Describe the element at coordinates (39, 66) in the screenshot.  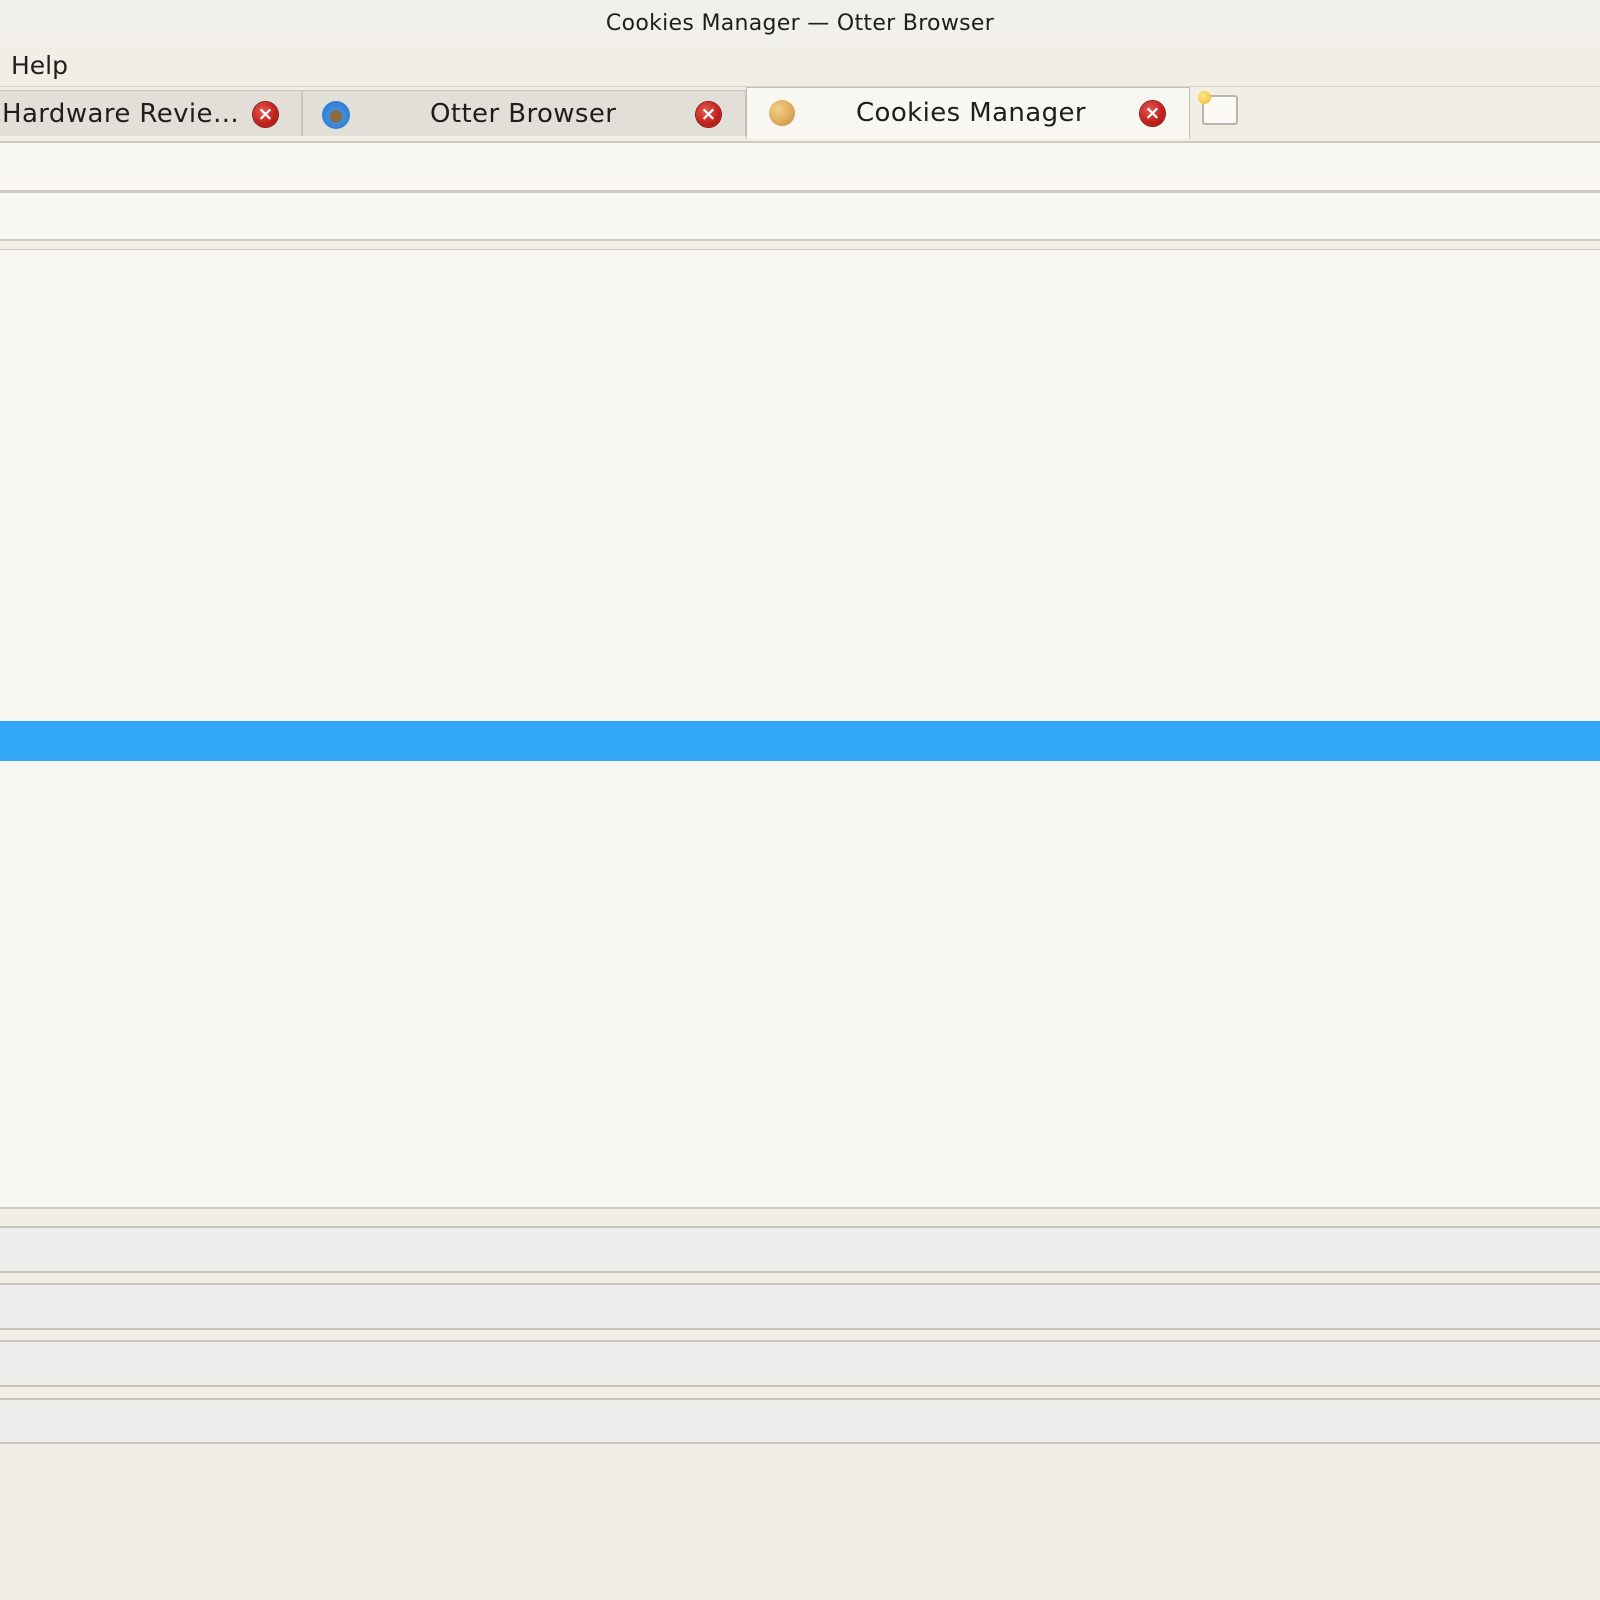
I see `menu-help: Help` at that location.